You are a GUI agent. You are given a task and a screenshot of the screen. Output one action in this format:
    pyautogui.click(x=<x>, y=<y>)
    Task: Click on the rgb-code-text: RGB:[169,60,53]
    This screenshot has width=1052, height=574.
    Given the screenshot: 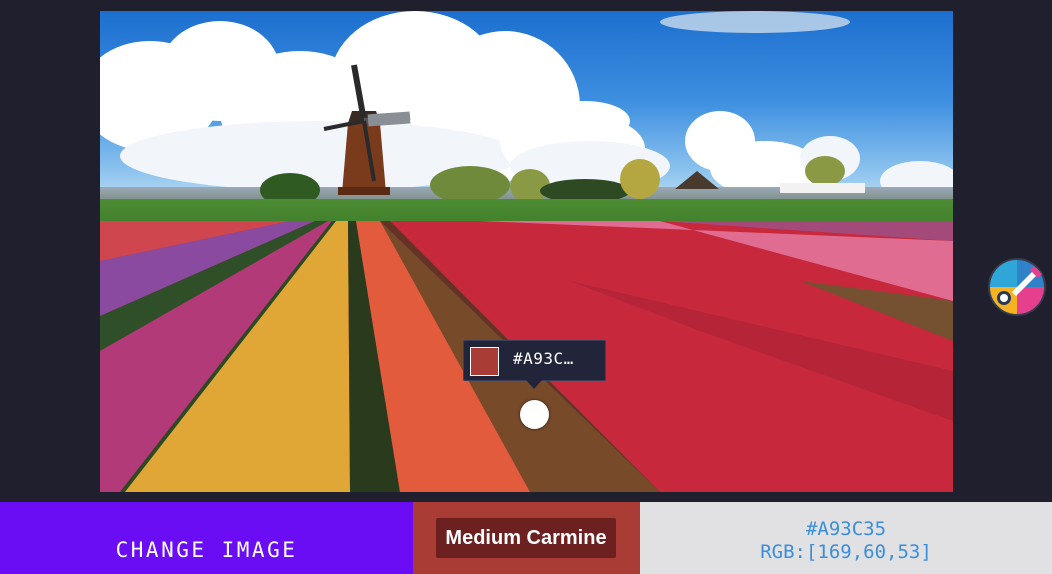 What is the action you would take?
    pyautogui.click(x=846, y=552)
    